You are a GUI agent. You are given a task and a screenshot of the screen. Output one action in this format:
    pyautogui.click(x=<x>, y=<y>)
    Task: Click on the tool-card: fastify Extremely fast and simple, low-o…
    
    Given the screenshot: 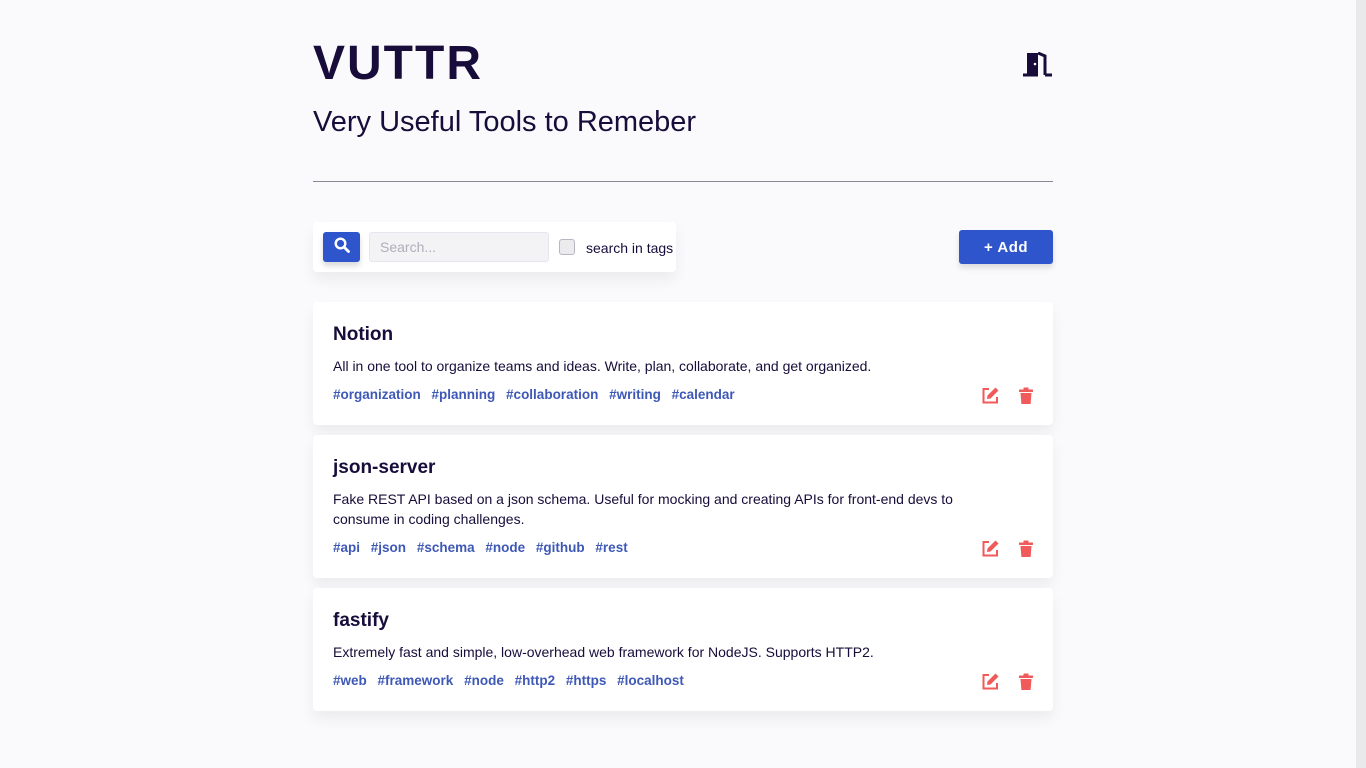 What is the action you would take?
    pyautogui.click(x=683, y=649)
    